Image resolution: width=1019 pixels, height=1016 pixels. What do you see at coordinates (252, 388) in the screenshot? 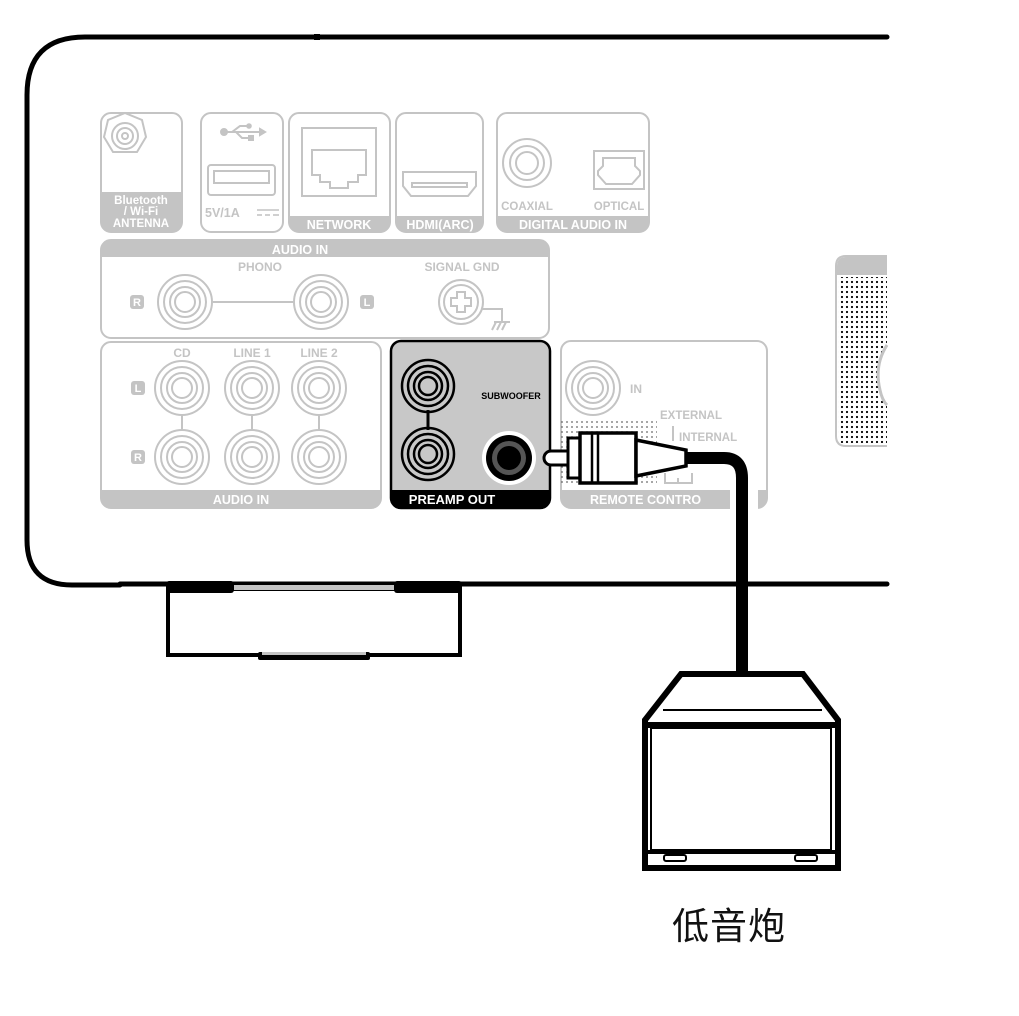
I see `line1-l-jack-icon` at bounding box center [252, 388].